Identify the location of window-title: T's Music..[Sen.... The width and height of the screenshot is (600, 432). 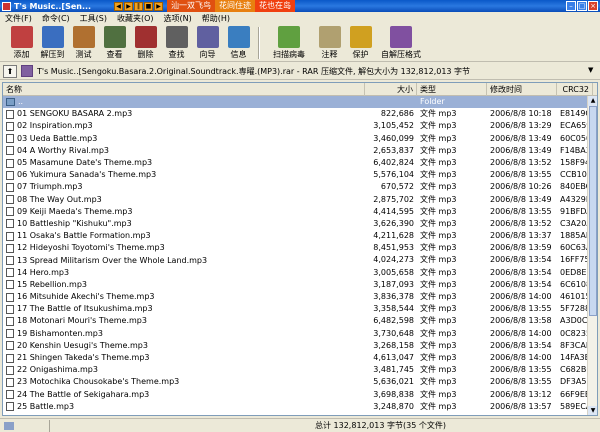
(53, 6).